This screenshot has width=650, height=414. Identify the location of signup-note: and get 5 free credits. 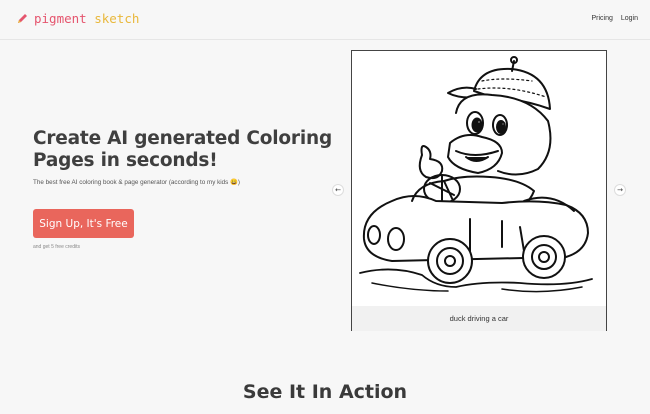
(56, 247).